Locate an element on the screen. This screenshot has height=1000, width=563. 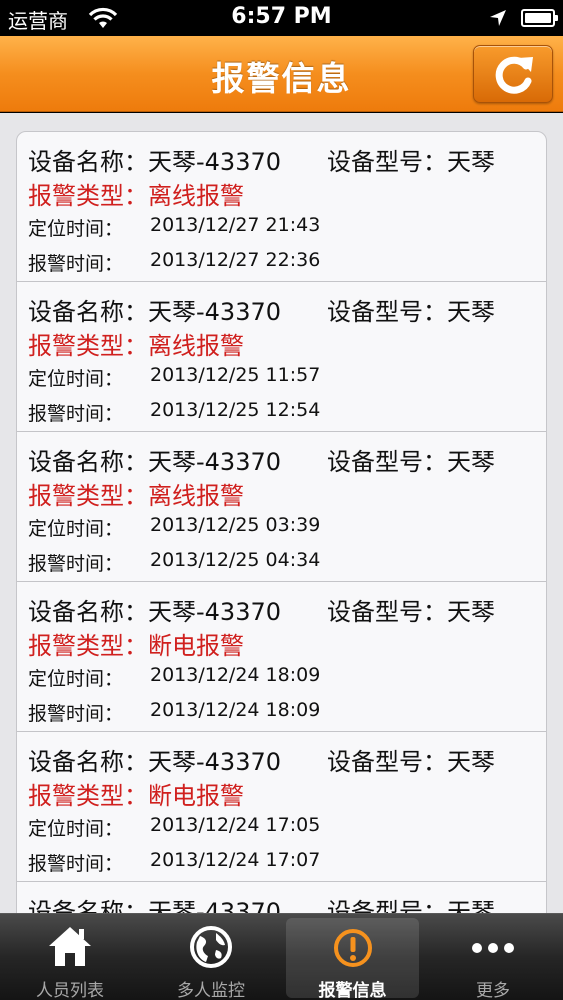
alarm-time-value: 2013/12/27 22:36 is located at coordinates (235, 260).